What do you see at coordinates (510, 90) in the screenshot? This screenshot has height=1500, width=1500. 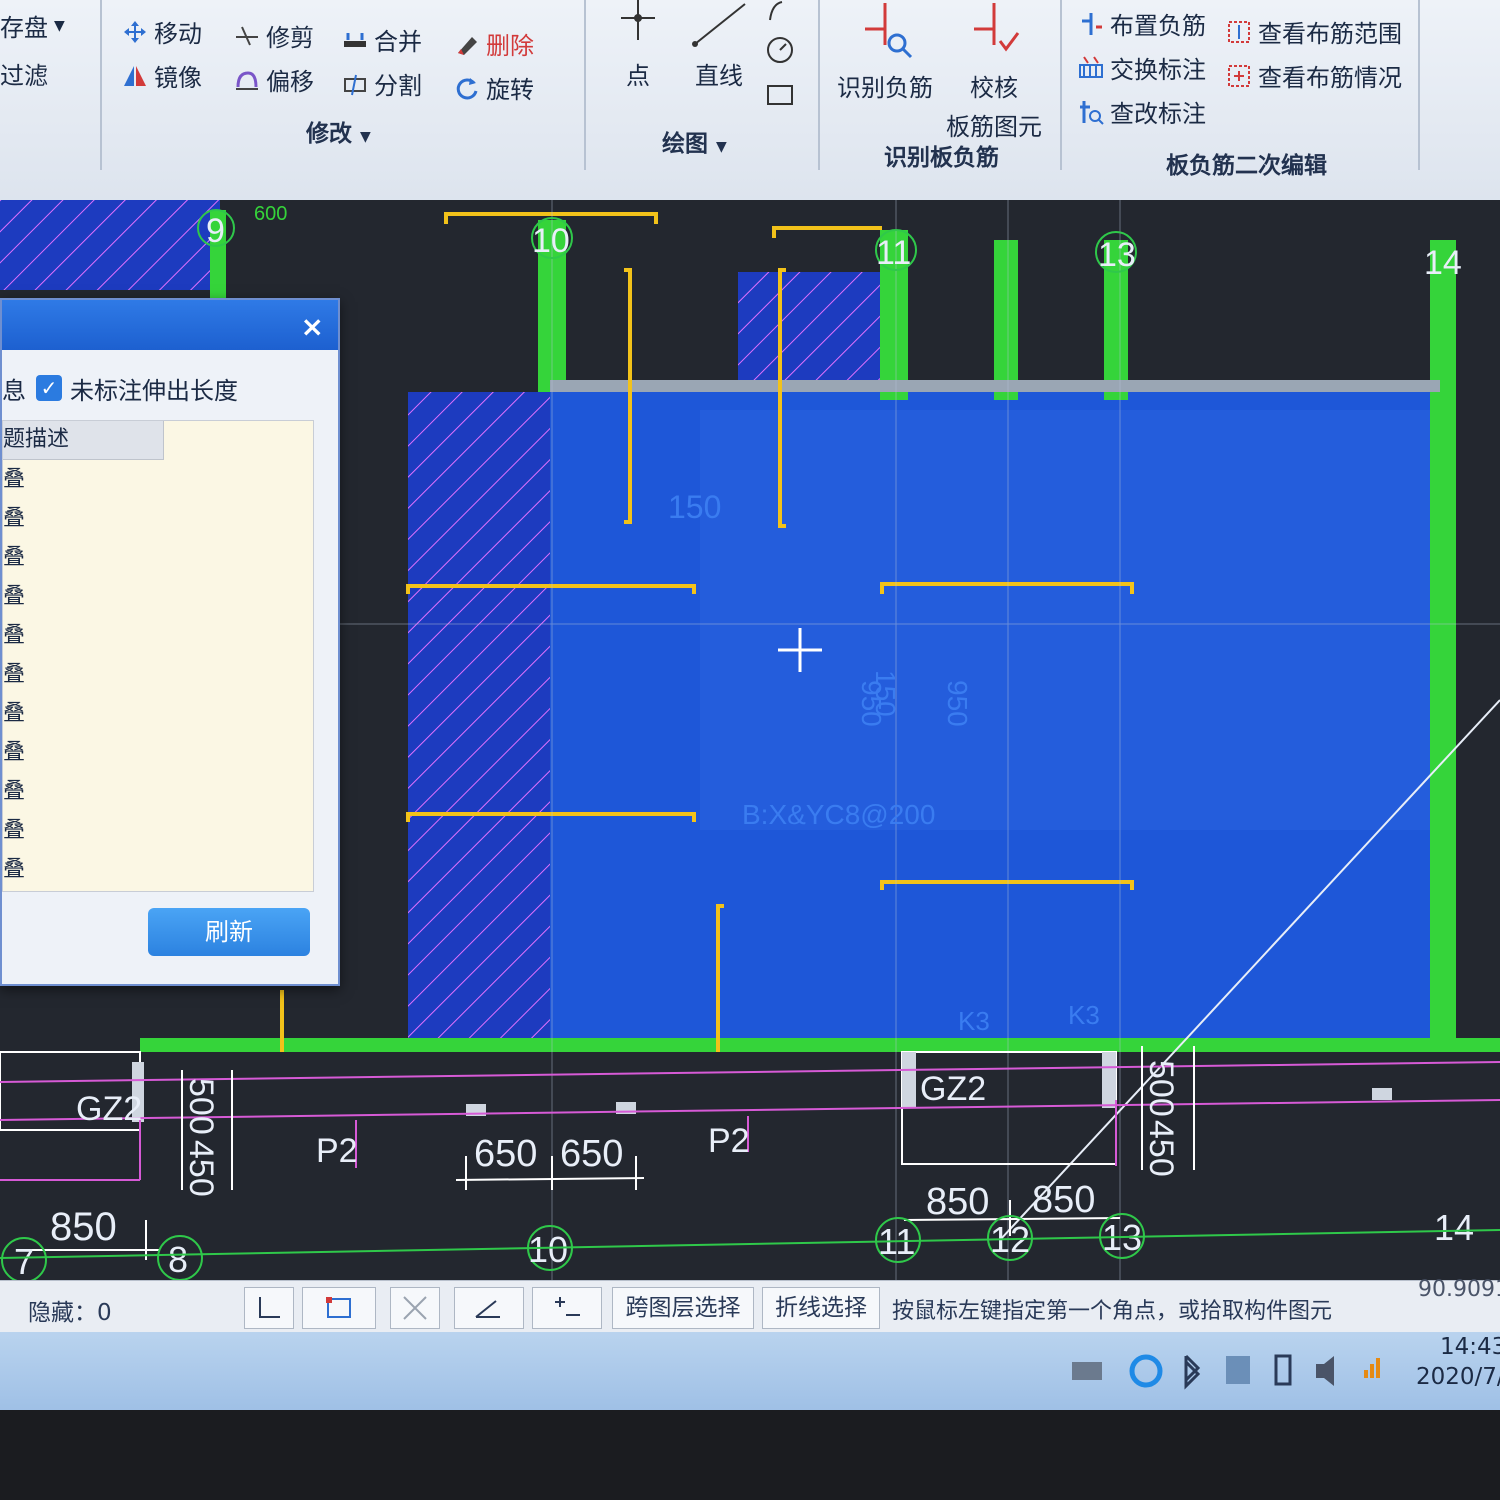 I see `rotate-label: 旋转` at bounding box center [510, 90].